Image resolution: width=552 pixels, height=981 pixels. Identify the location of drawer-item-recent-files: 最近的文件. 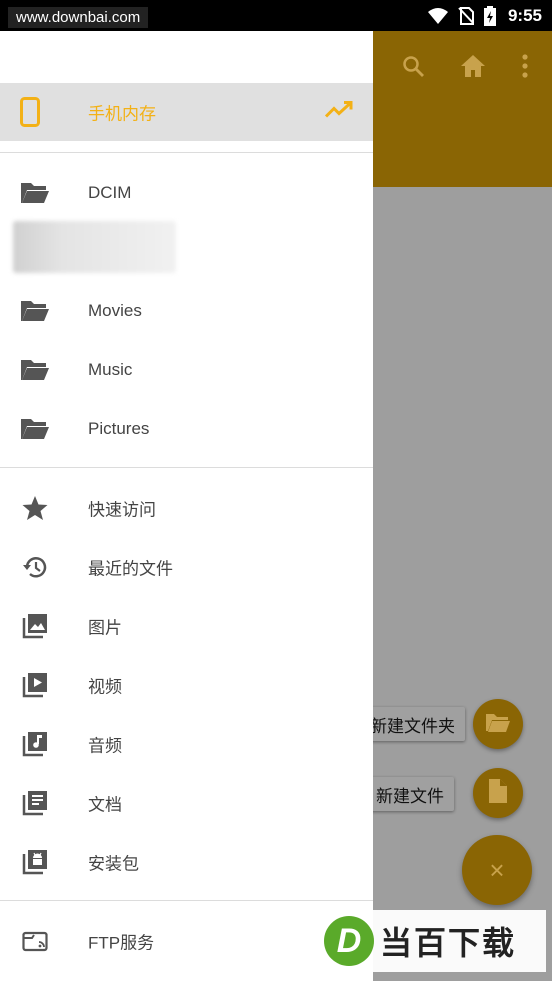
(186, 567).